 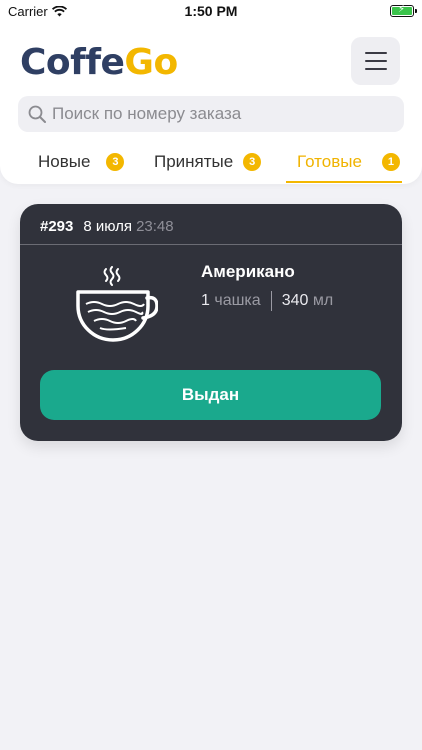 What do you see at coordinates (295, 300) in the screenshot?
I see `volume-value: 340` at bounding box center [295, 300].